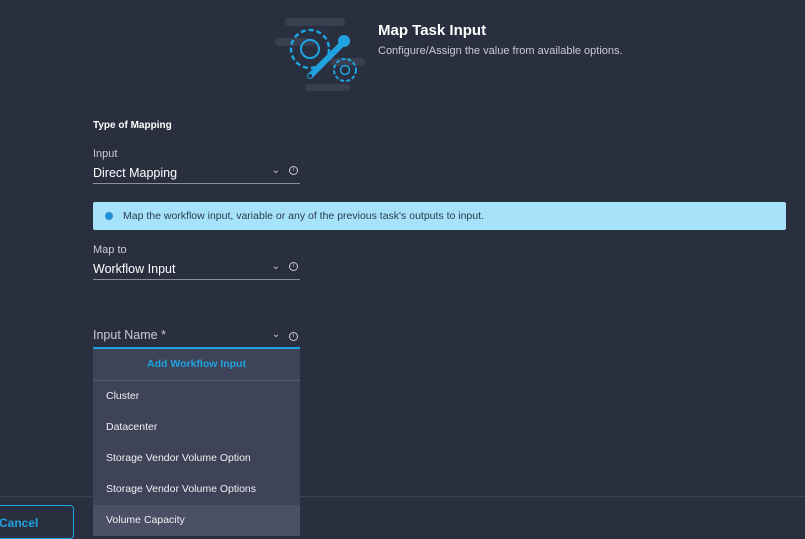 Image resolution: width=805 pixels, height=539 pixels. I want to click on map-to-label: Map to, so click(110, 250).